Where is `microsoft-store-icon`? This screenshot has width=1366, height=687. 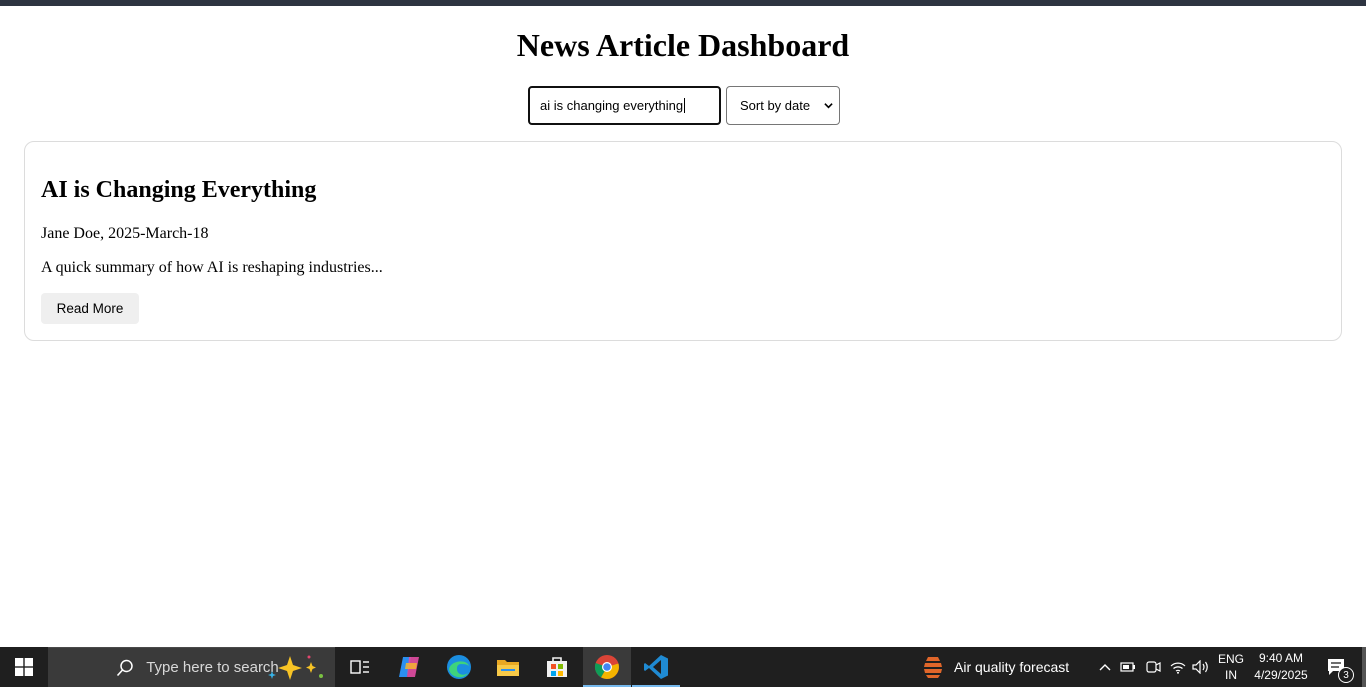
microsoft-store-icon is located at coordinates (557, 667).